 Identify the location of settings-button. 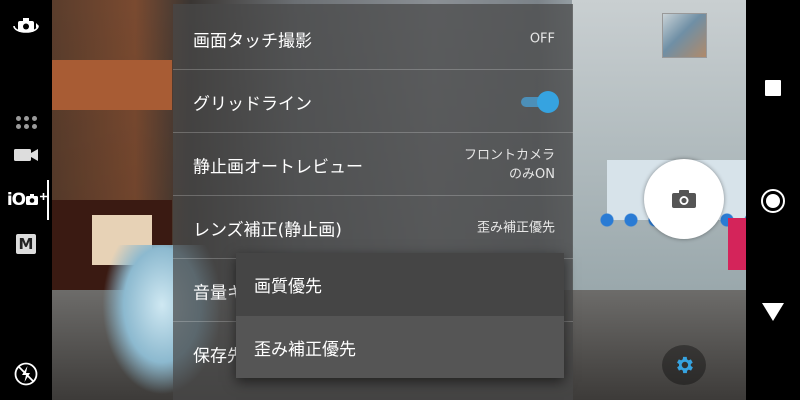
(684, 365).